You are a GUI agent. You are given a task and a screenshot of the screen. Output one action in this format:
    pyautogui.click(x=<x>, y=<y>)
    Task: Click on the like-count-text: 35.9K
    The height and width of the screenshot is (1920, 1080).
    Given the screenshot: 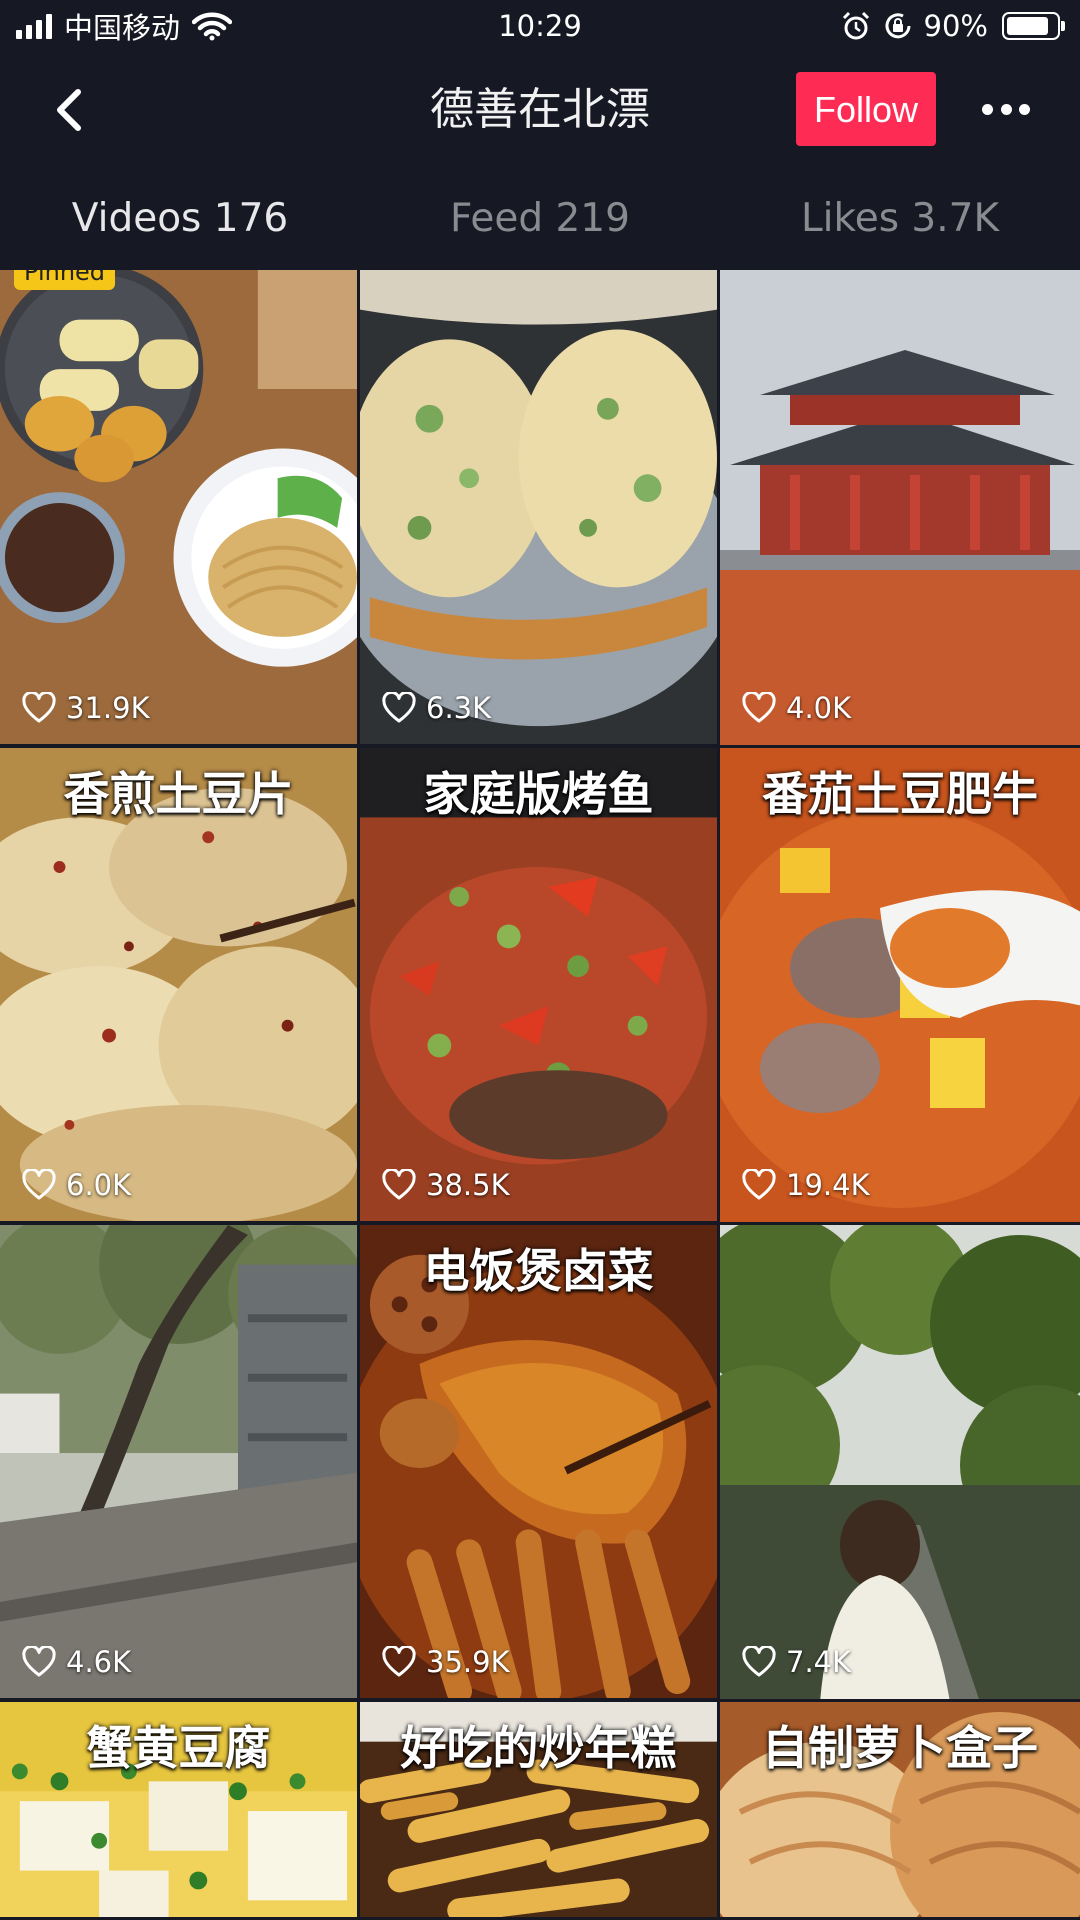 What is the action you would take?
    pyautogui.click(x=468, y=1662)
    